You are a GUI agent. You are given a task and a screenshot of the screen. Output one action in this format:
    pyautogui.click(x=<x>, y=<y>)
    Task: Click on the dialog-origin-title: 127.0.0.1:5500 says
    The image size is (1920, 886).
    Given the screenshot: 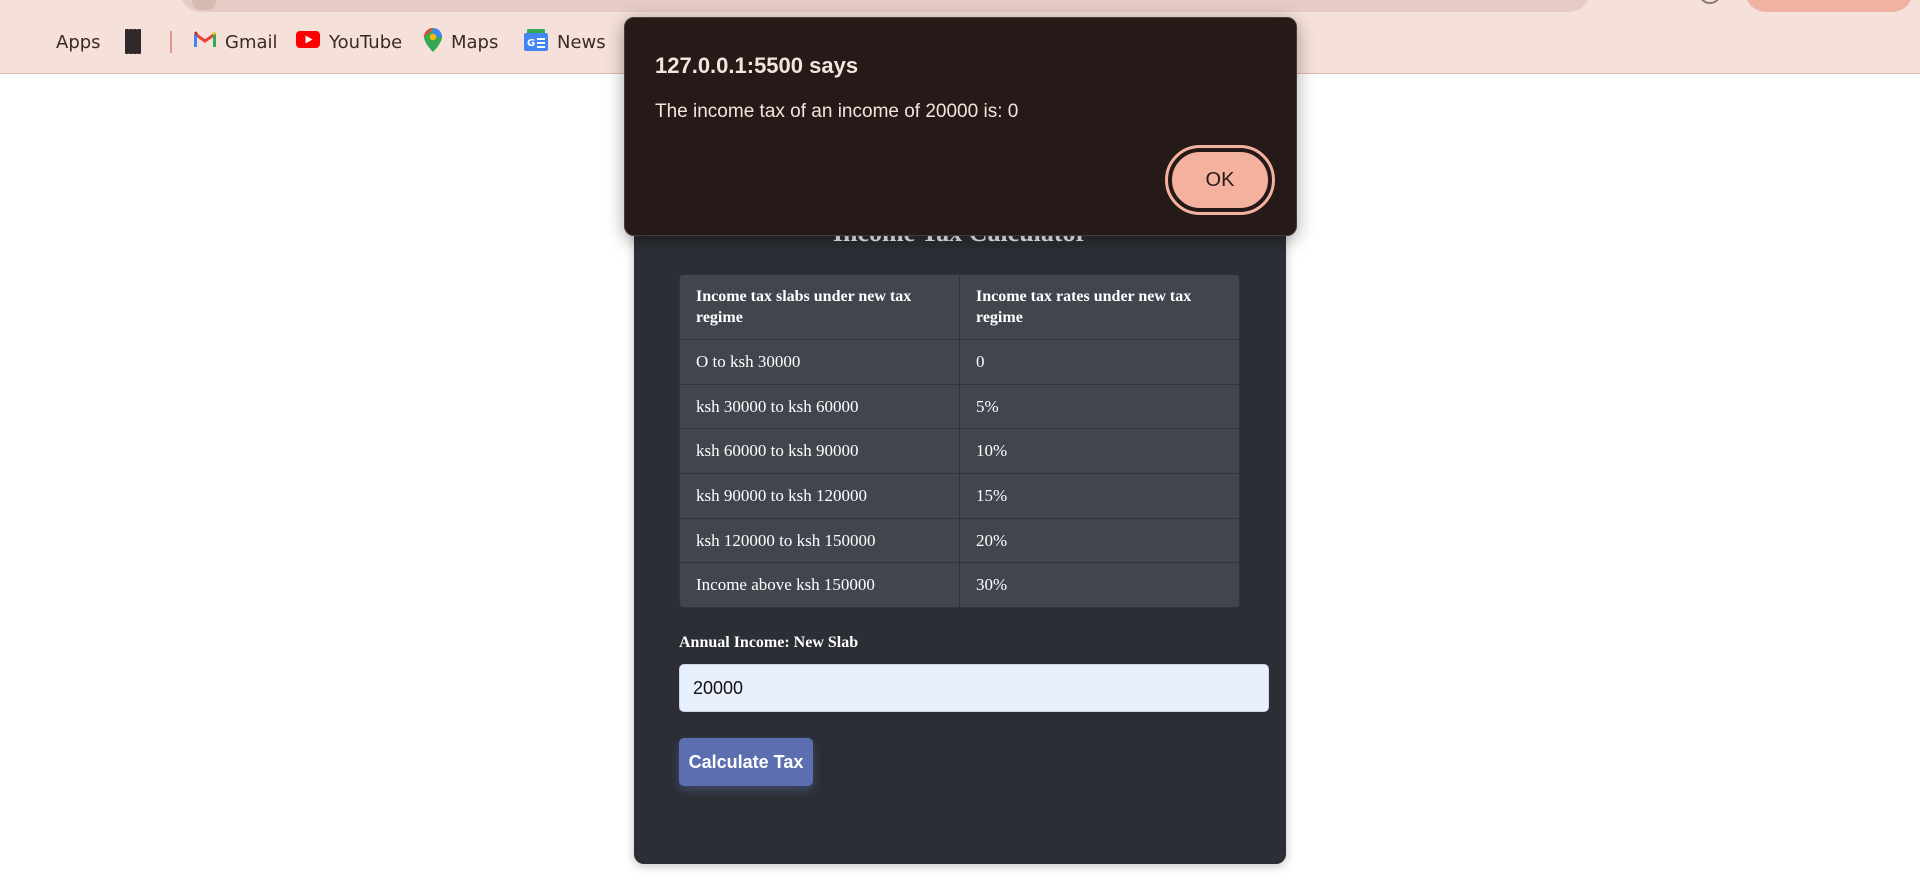 What is the action you would take?
    pyautogui.click(x=757, y=65)
    